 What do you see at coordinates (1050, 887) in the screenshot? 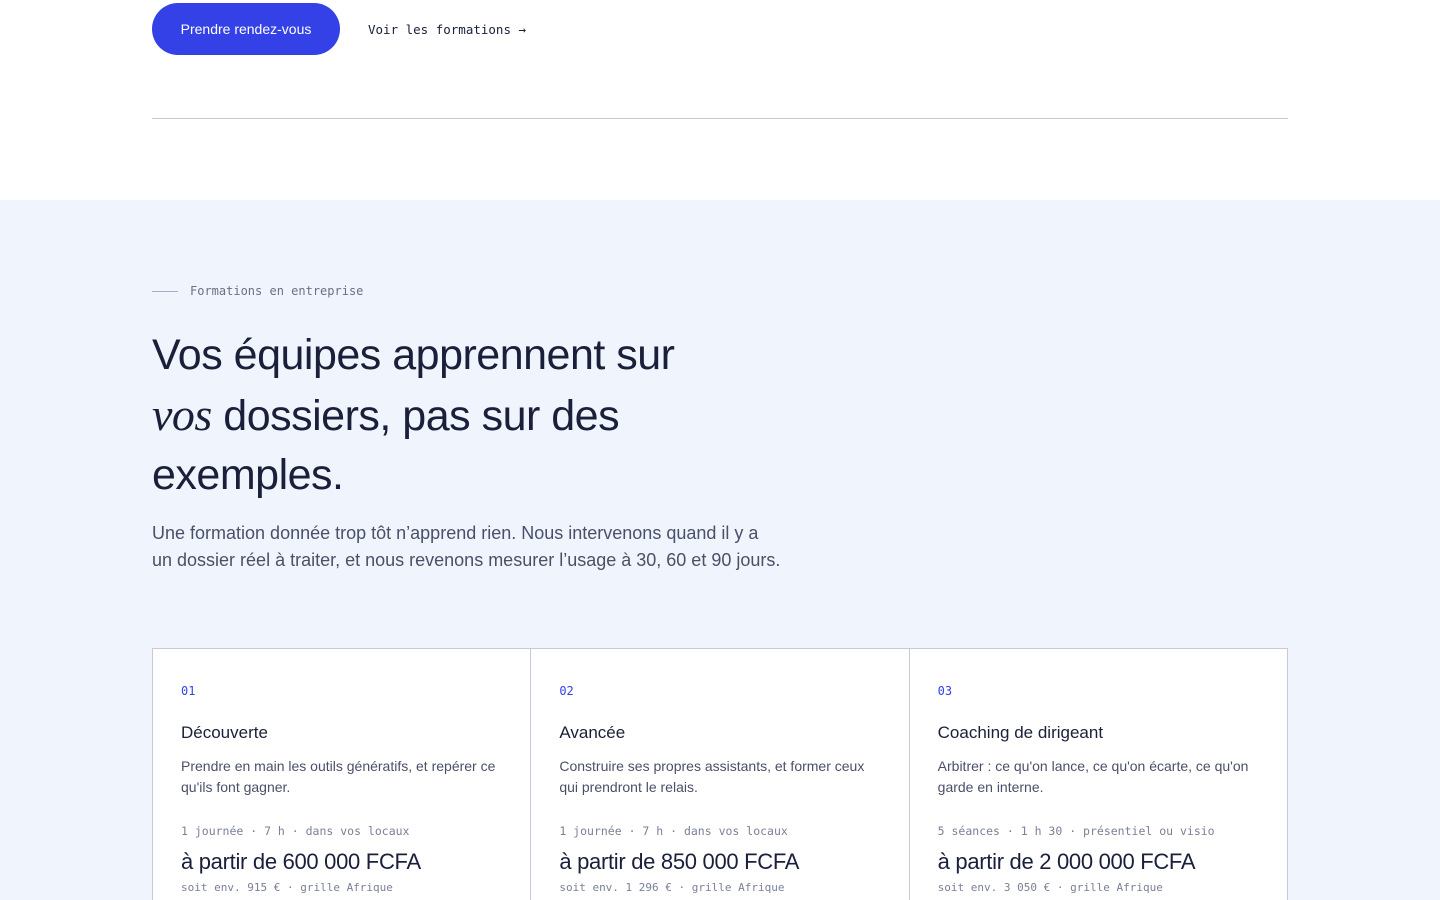
I see `card-price-equivalent: soit env. 3 050 € · grille Afrique` at bounding box center [1050, 887].